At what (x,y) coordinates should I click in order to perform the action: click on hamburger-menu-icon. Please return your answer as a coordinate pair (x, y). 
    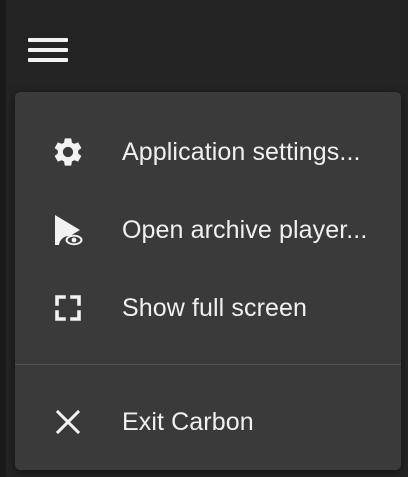
    Looking at the image, I should click on (48, 50).